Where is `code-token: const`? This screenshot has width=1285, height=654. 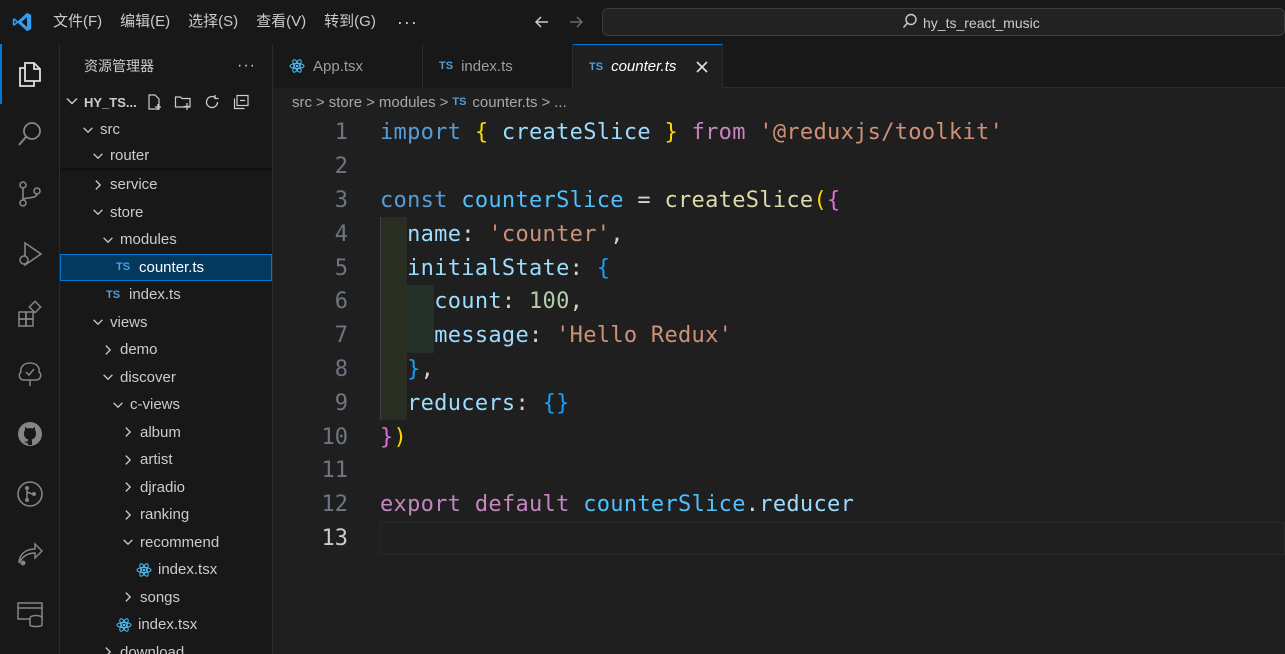
code-token: const is located at coordinates (414, 200).